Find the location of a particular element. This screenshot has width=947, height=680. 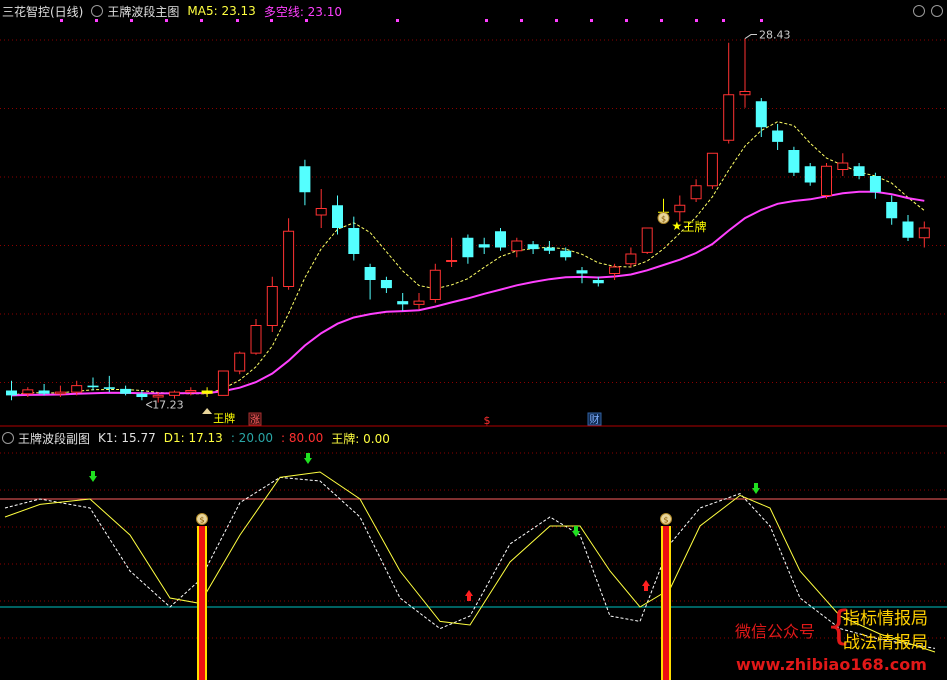

wangpai-bag-icon-small is located at coordinates (207, 411).